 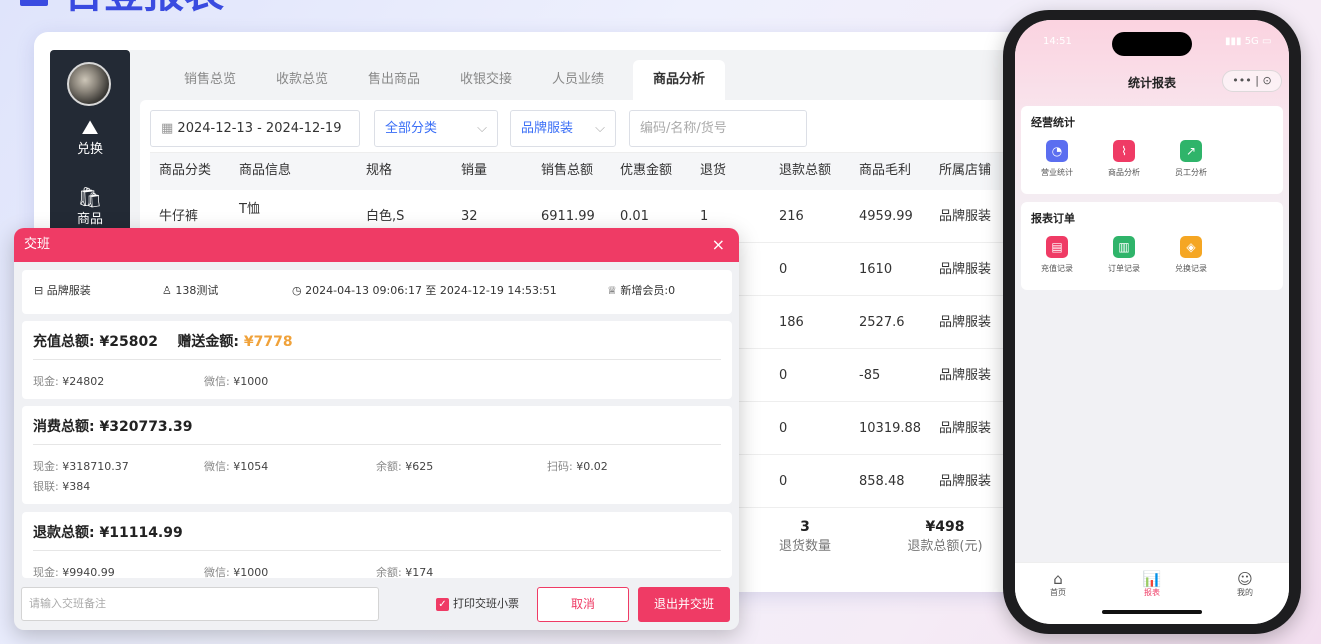 What do you see at coordinates (882, 481) in the screenshot?
I see `cell-profit: 858.48` at bounding box center [882, 481].